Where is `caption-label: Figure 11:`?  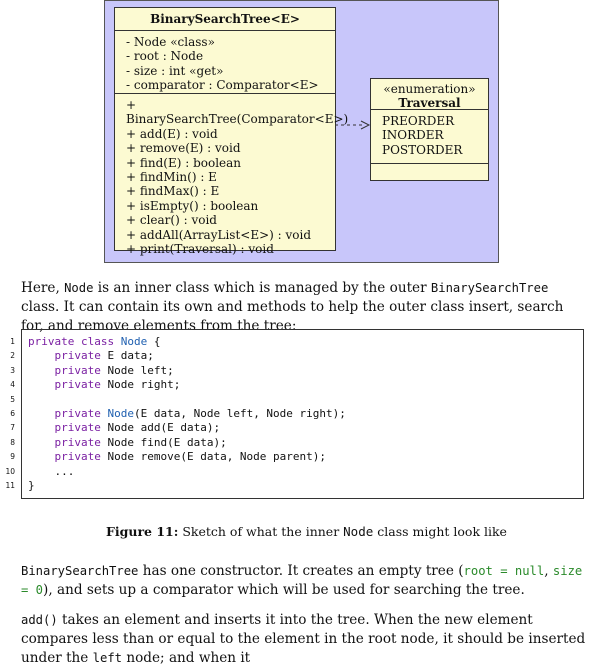 caption-label: Figure 11: is located at coordinates (142, 531).